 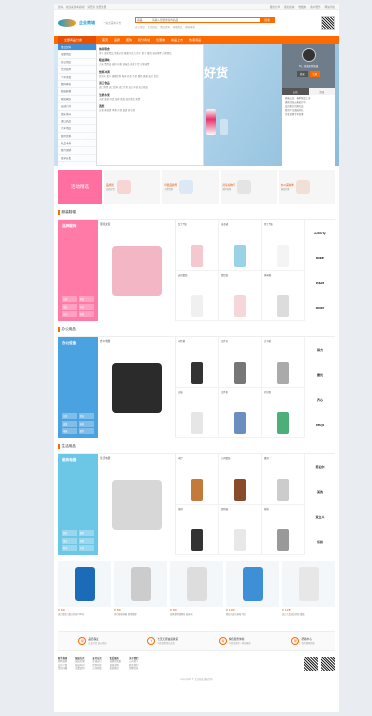 What do you see at coordinates (320, 542) in the screenshot?
I see `brand-logo: 乐扣` at bounding box center [320, 542].